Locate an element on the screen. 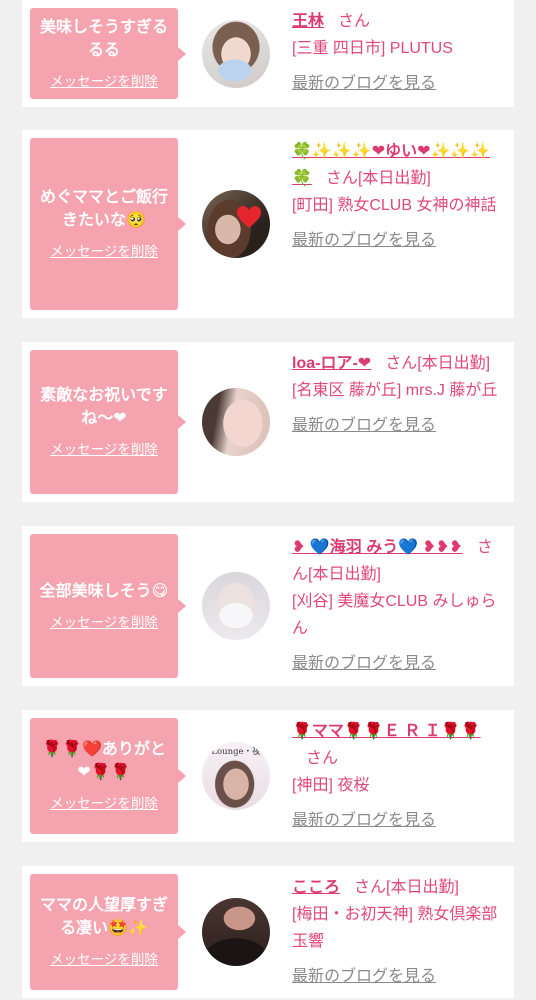 Image resolution: width=536 pixels, height=1000 pixels. cast-name-link: ❥ 💙海羽 みう💙 ❥❥❥ is located at coordinates (377, 547).